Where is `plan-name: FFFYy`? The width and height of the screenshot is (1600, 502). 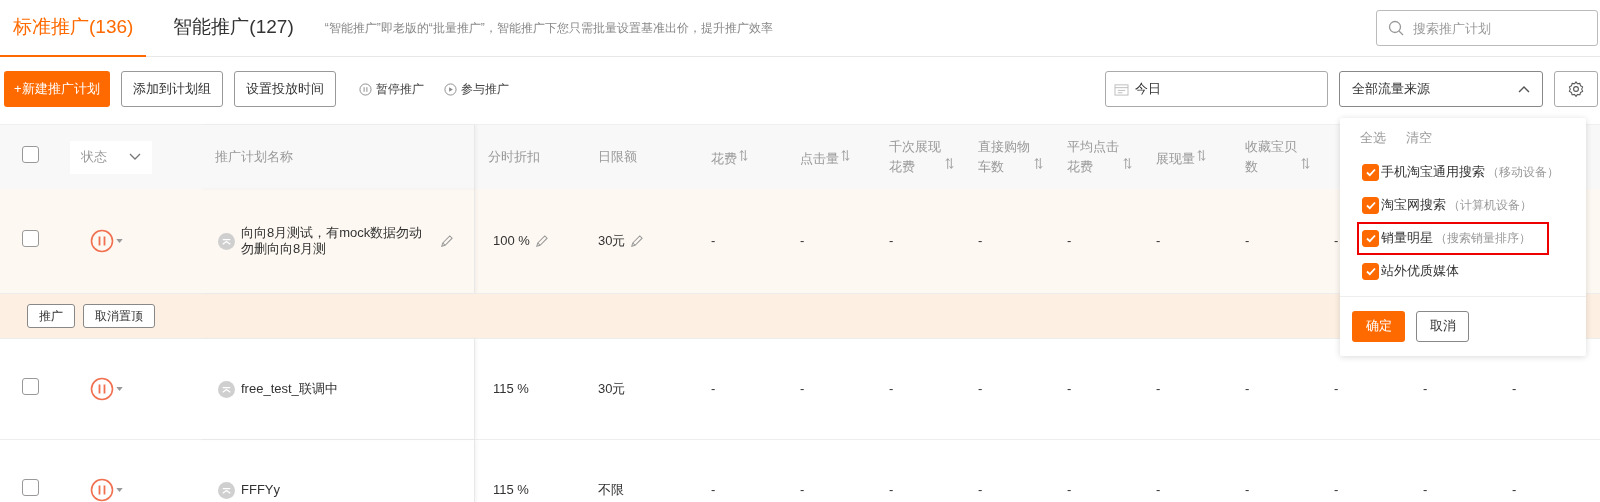
plan-name: FFFYy is located at coordinates (336, 490).